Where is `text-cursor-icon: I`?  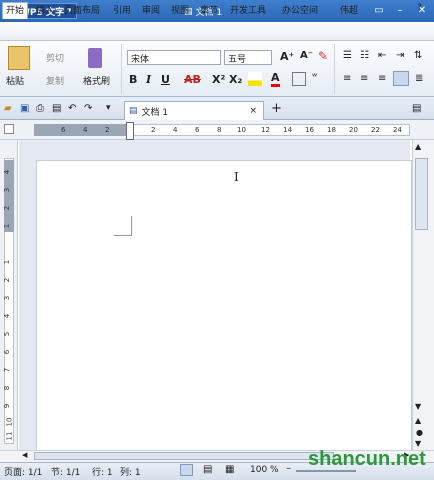
text-cursor-icon: I is located at coordinates (236, 177).